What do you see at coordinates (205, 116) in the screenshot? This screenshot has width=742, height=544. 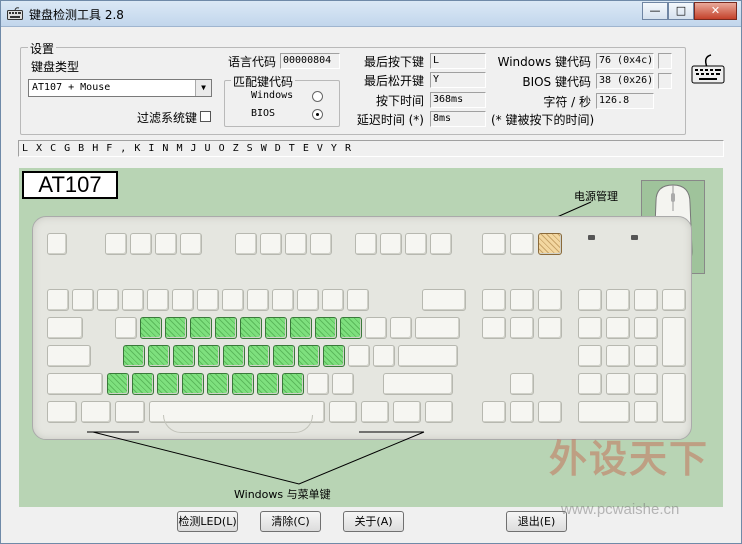 I see `filter-checkbox` at bounding box center [205, 116].